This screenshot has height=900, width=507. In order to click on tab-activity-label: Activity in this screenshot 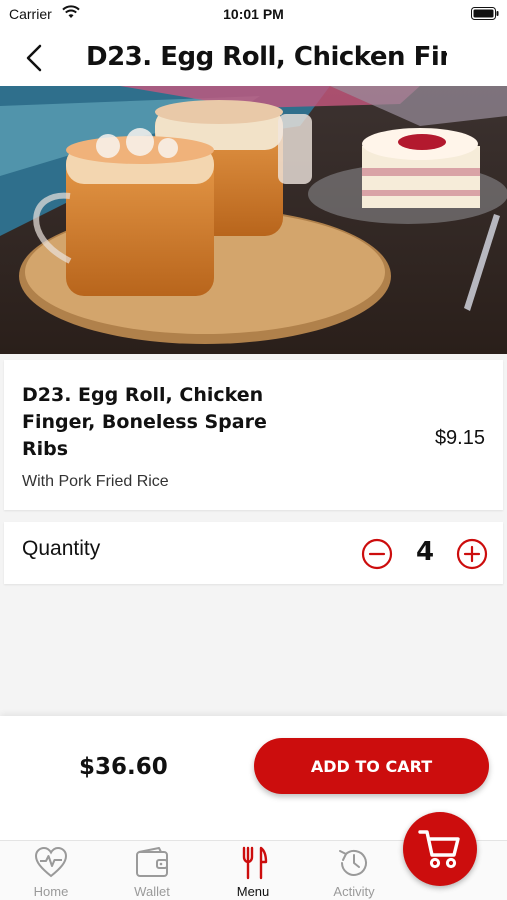, I will do `click(354, 891)`.